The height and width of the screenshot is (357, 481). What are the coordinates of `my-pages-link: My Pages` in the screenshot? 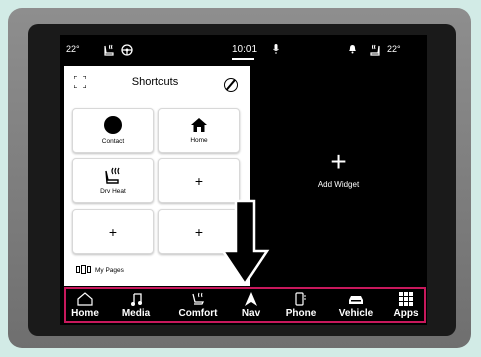 It's located at (100, 269).